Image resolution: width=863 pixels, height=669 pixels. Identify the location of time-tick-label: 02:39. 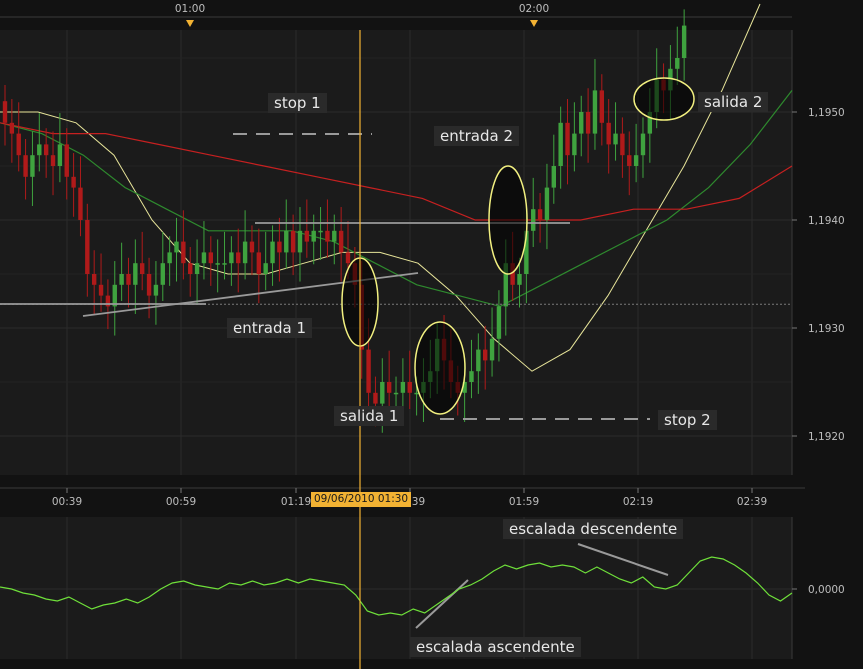
(752, 502).